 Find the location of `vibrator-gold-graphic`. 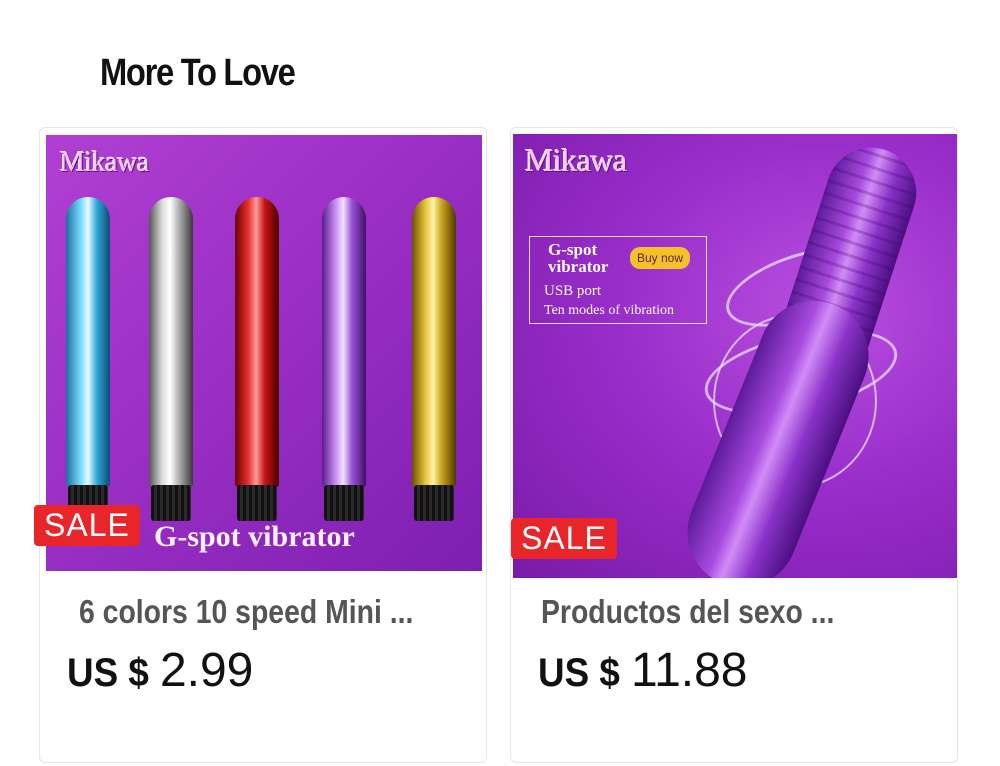

vibrator-gold-graphic is located at coordinates (434, 359).